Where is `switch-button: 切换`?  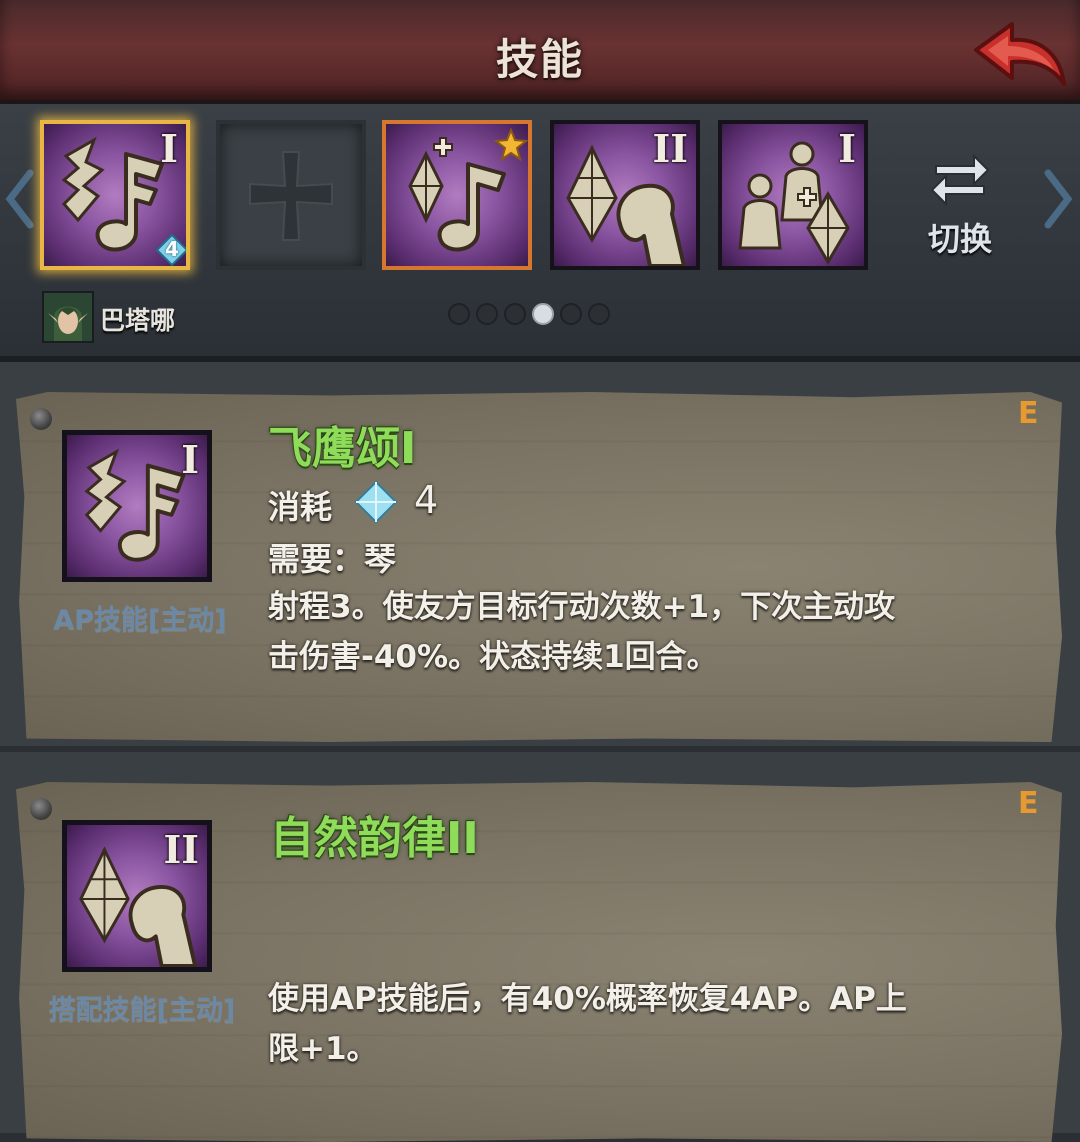
switch-button: 切换 is located at coordinates (960, 209).